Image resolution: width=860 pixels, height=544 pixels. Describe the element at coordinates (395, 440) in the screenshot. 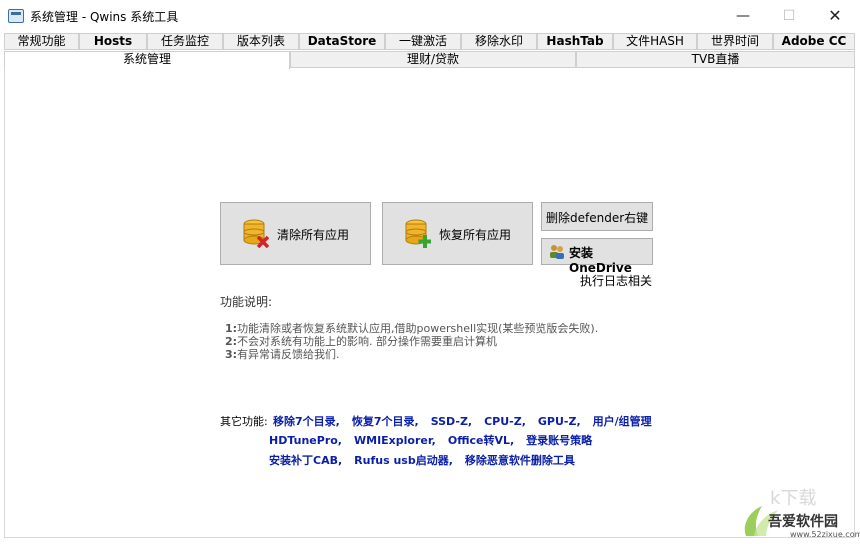

I see `link-wmiexplorer: WMIExplorer,` at that location.